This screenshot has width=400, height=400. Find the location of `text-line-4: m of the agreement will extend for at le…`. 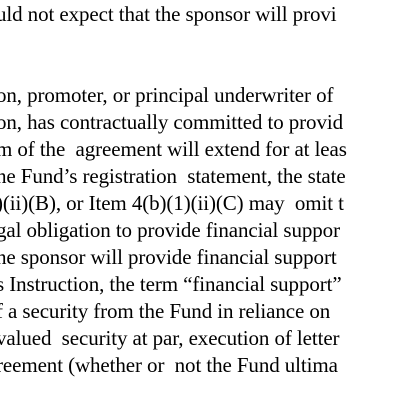

text-line-4: m of the agreement will extend for at le… is located at coordinates (173, 149).